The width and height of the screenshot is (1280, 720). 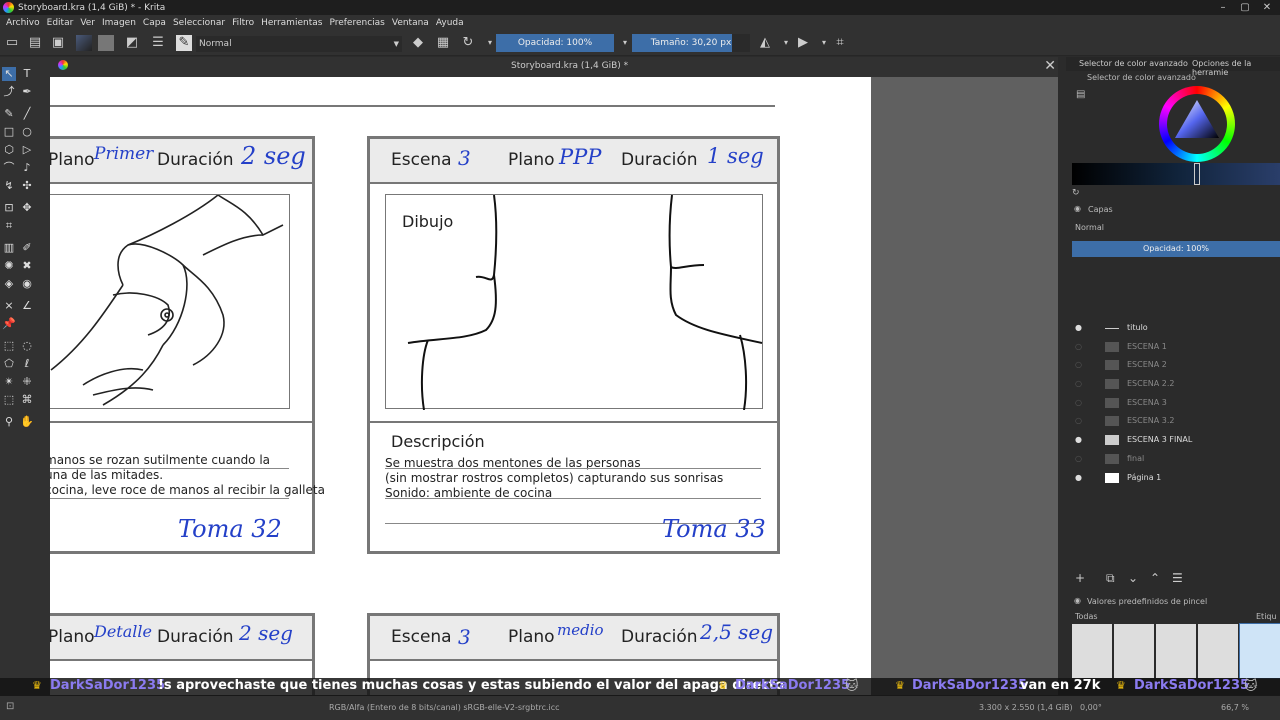 What do you see at coordinates (1176, 365) in the screenshot?
I see `layer-row: ○ ESCENA 2` at bounding box center [1176, 365].